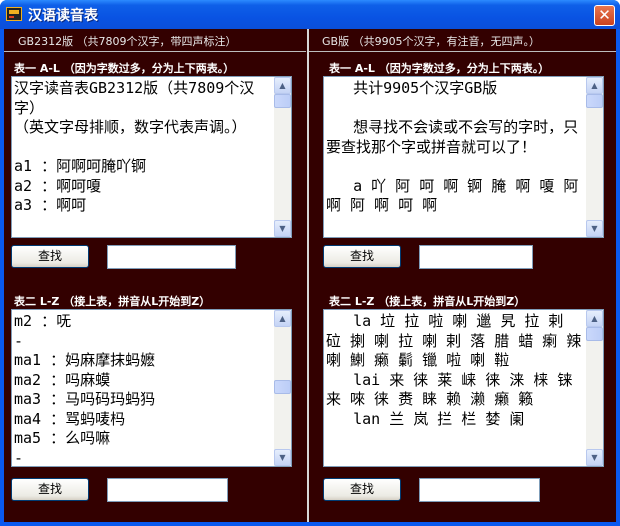 Image resolution: width=620 pixels, height=526 pixels. Describe the element at coordinates (50, 256) in the screenshot. I see `left-table1-search-button: 查找` at that location.